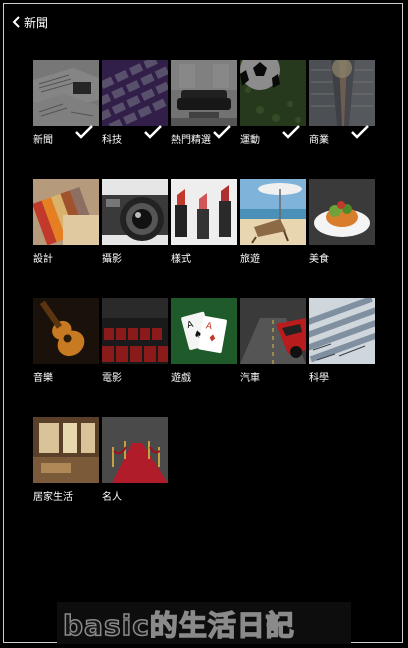  I want to click on guitar-image, so click(66, 331).